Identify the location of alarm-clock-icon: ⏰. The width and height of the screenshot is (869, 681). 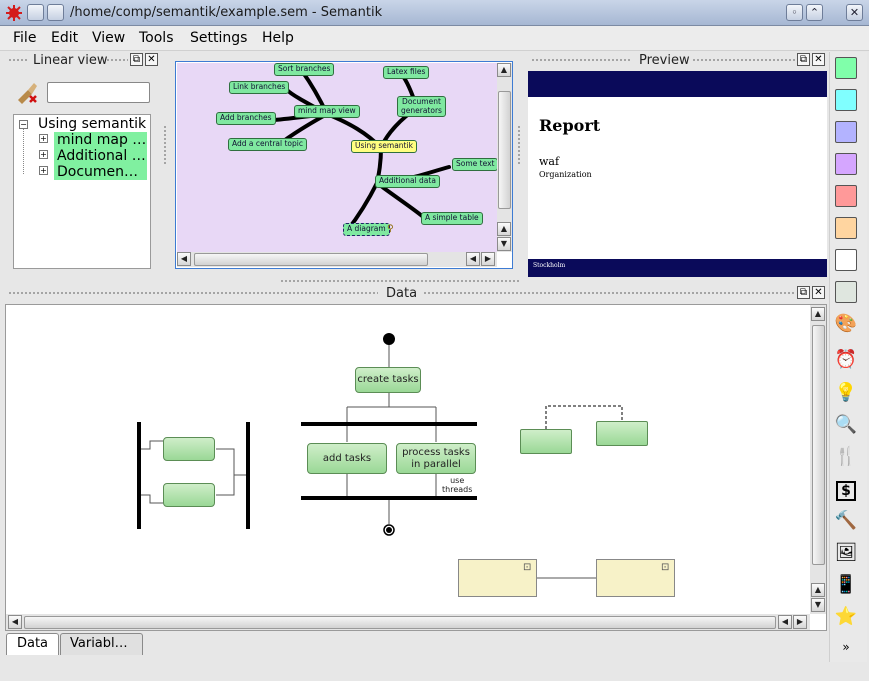
(846, 360).